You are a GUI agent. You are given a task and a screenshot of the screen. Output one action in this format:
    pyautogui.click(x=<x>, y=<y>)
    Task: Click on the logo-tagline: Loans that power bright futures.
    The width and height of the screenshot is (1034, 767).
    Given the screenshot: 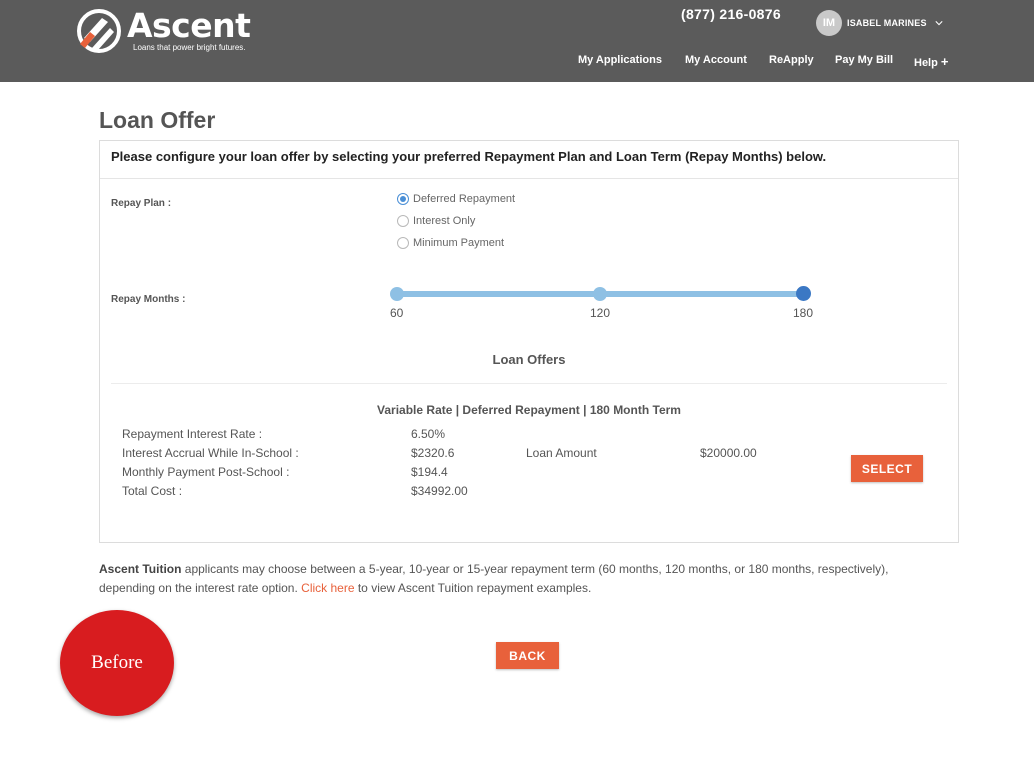 What is the action you would take?
    pyautogui.click(x=189, y=47)
    